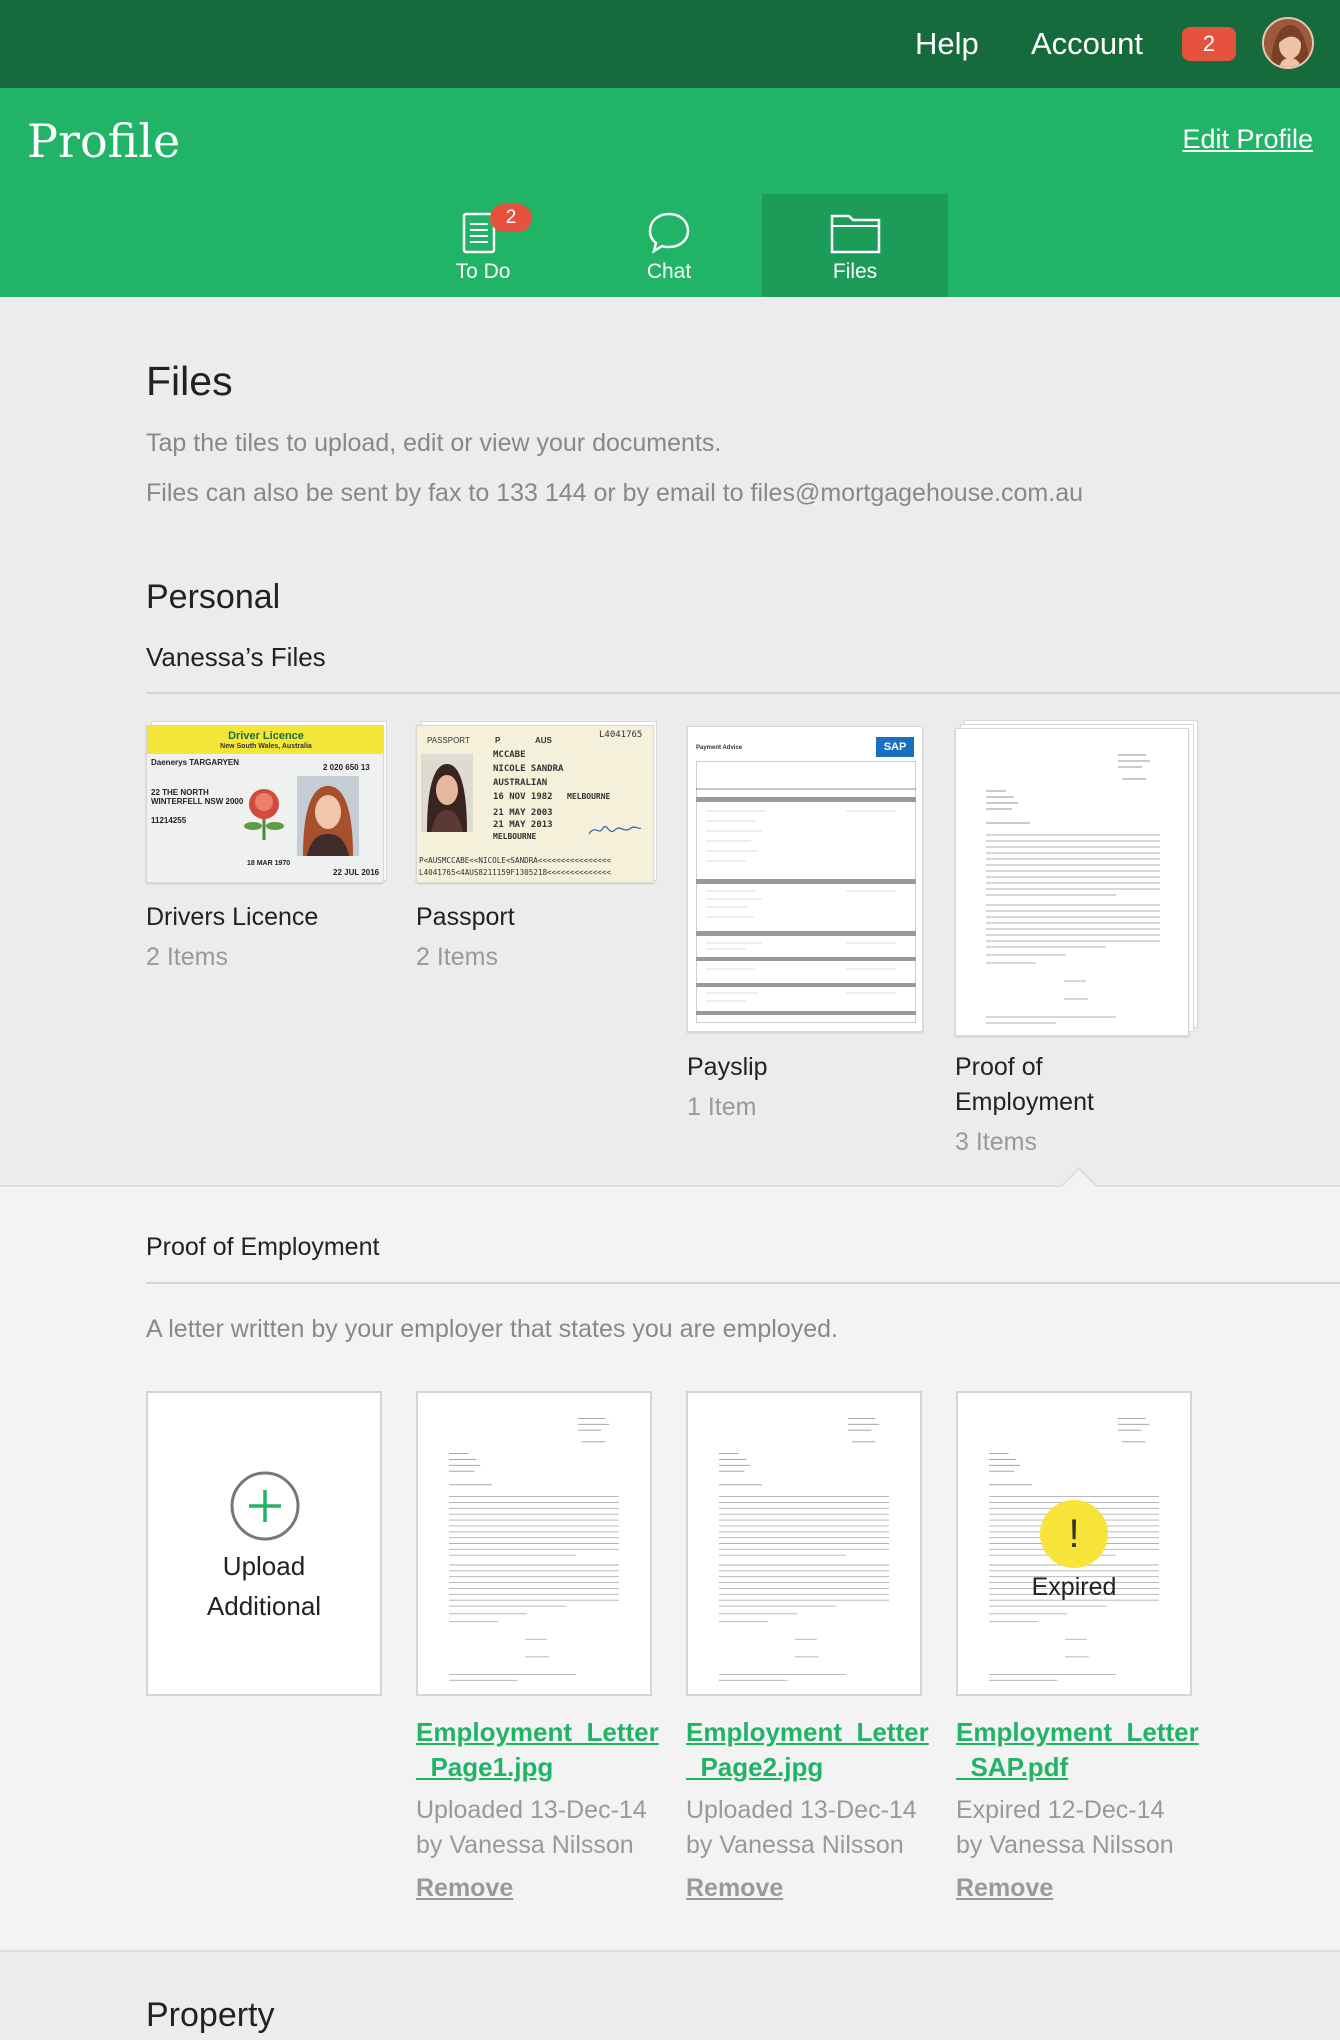 This screenshot has height=2040, width=1340. Describe the element at coordinates (265, 1506) in the screenshot. I see `add-circle-icon` at that location.